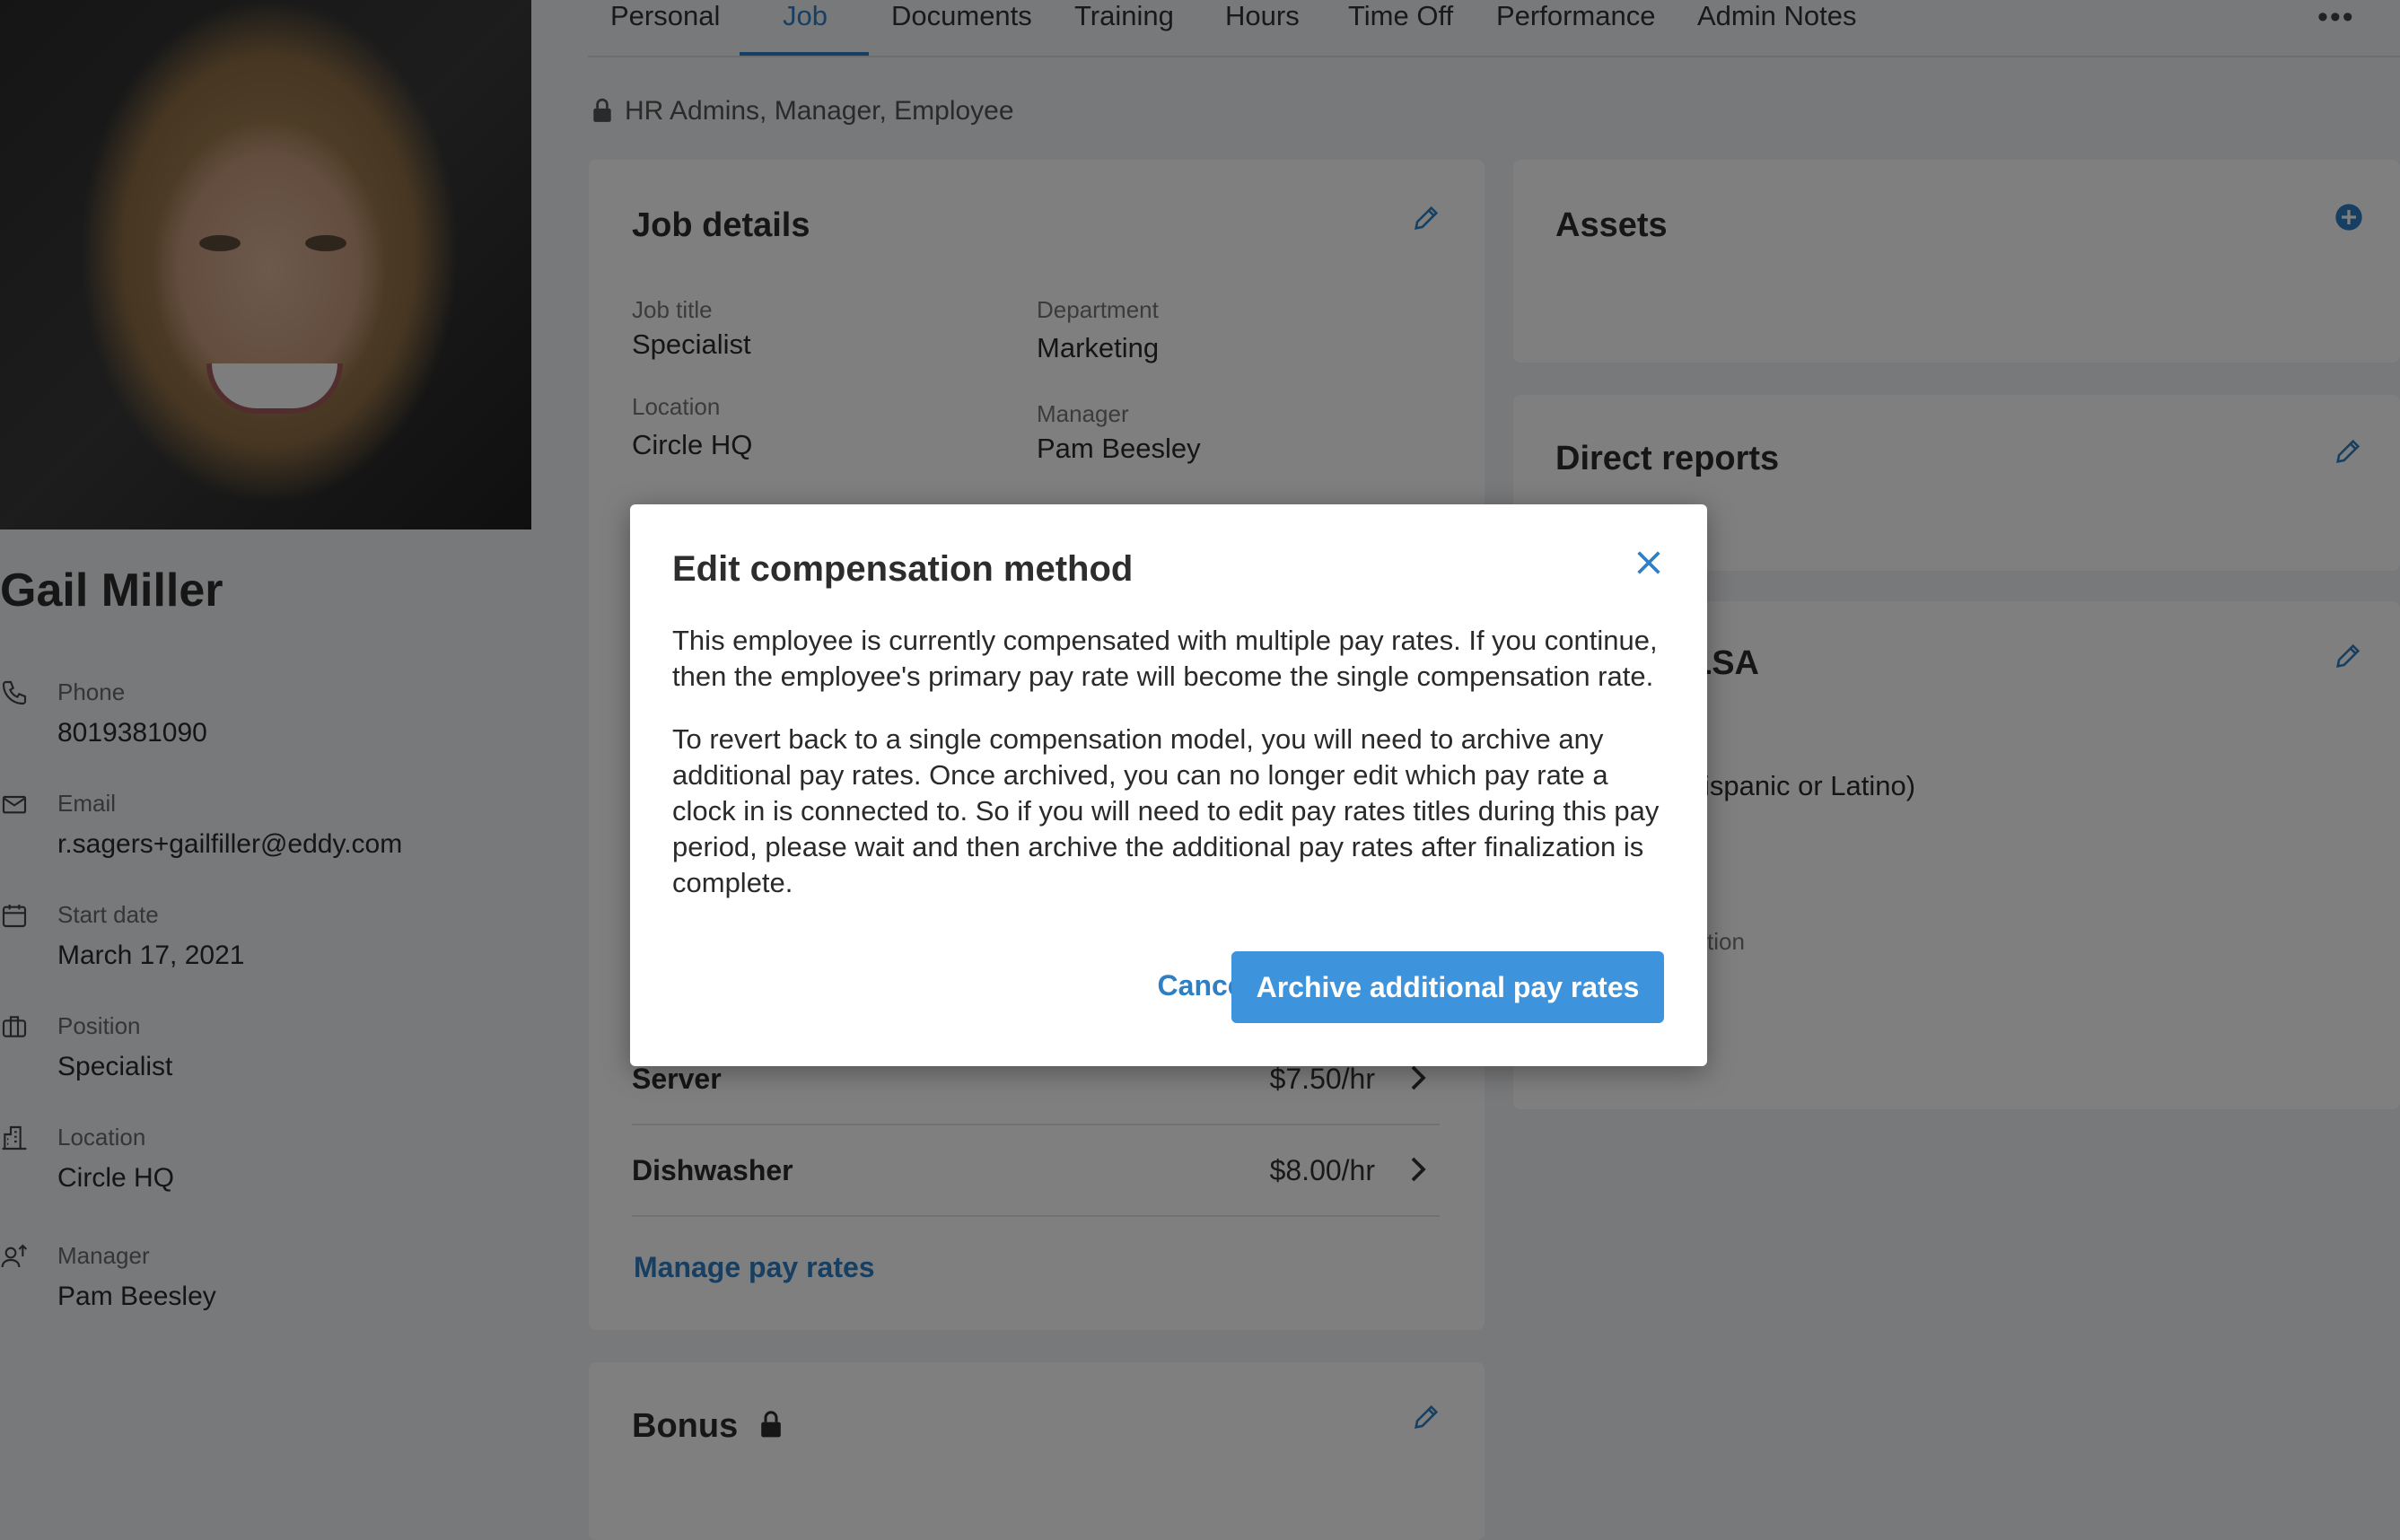 The image size is (2400, 1540). What do you see at coordinates (1448, 987) in the screenshot?
I see `archive-pay-rates-button: Archive additional pay rates` at bounding box center [1448, 987].